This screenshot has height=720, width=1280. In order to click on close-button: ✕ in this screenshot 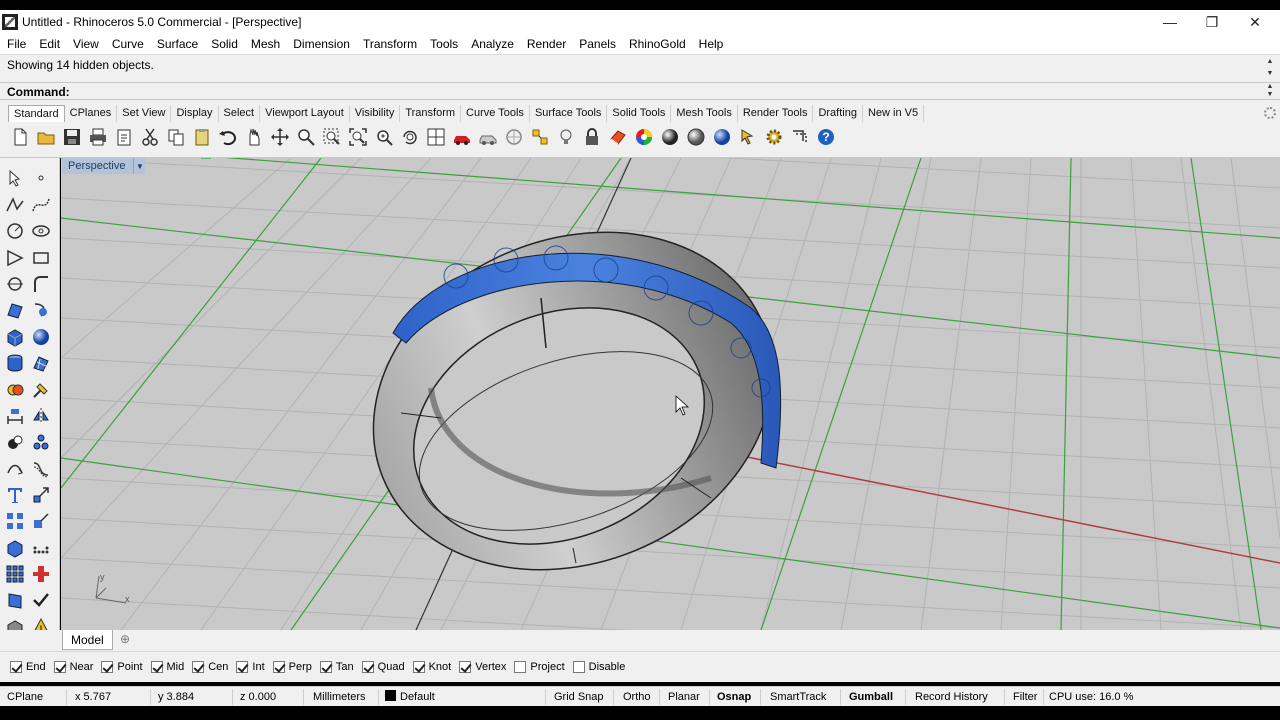, I will do `click(1255, 22)`.